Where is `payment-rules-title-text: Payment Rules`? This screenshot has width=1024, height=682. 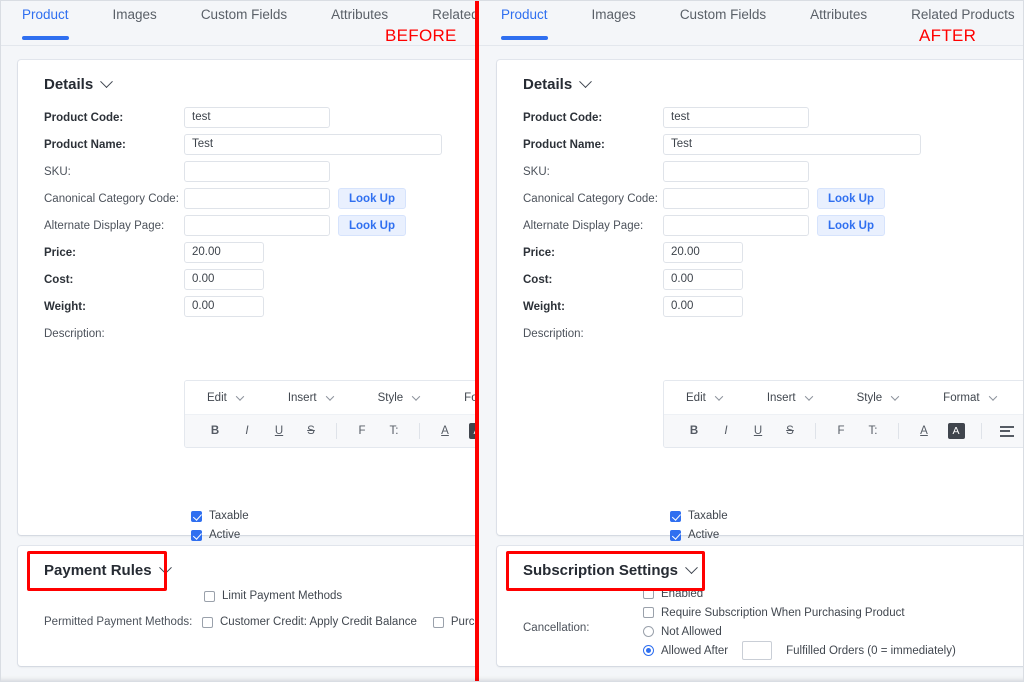
payment-rules-title-text: Payment Rules is located at coordinates (98, 570).